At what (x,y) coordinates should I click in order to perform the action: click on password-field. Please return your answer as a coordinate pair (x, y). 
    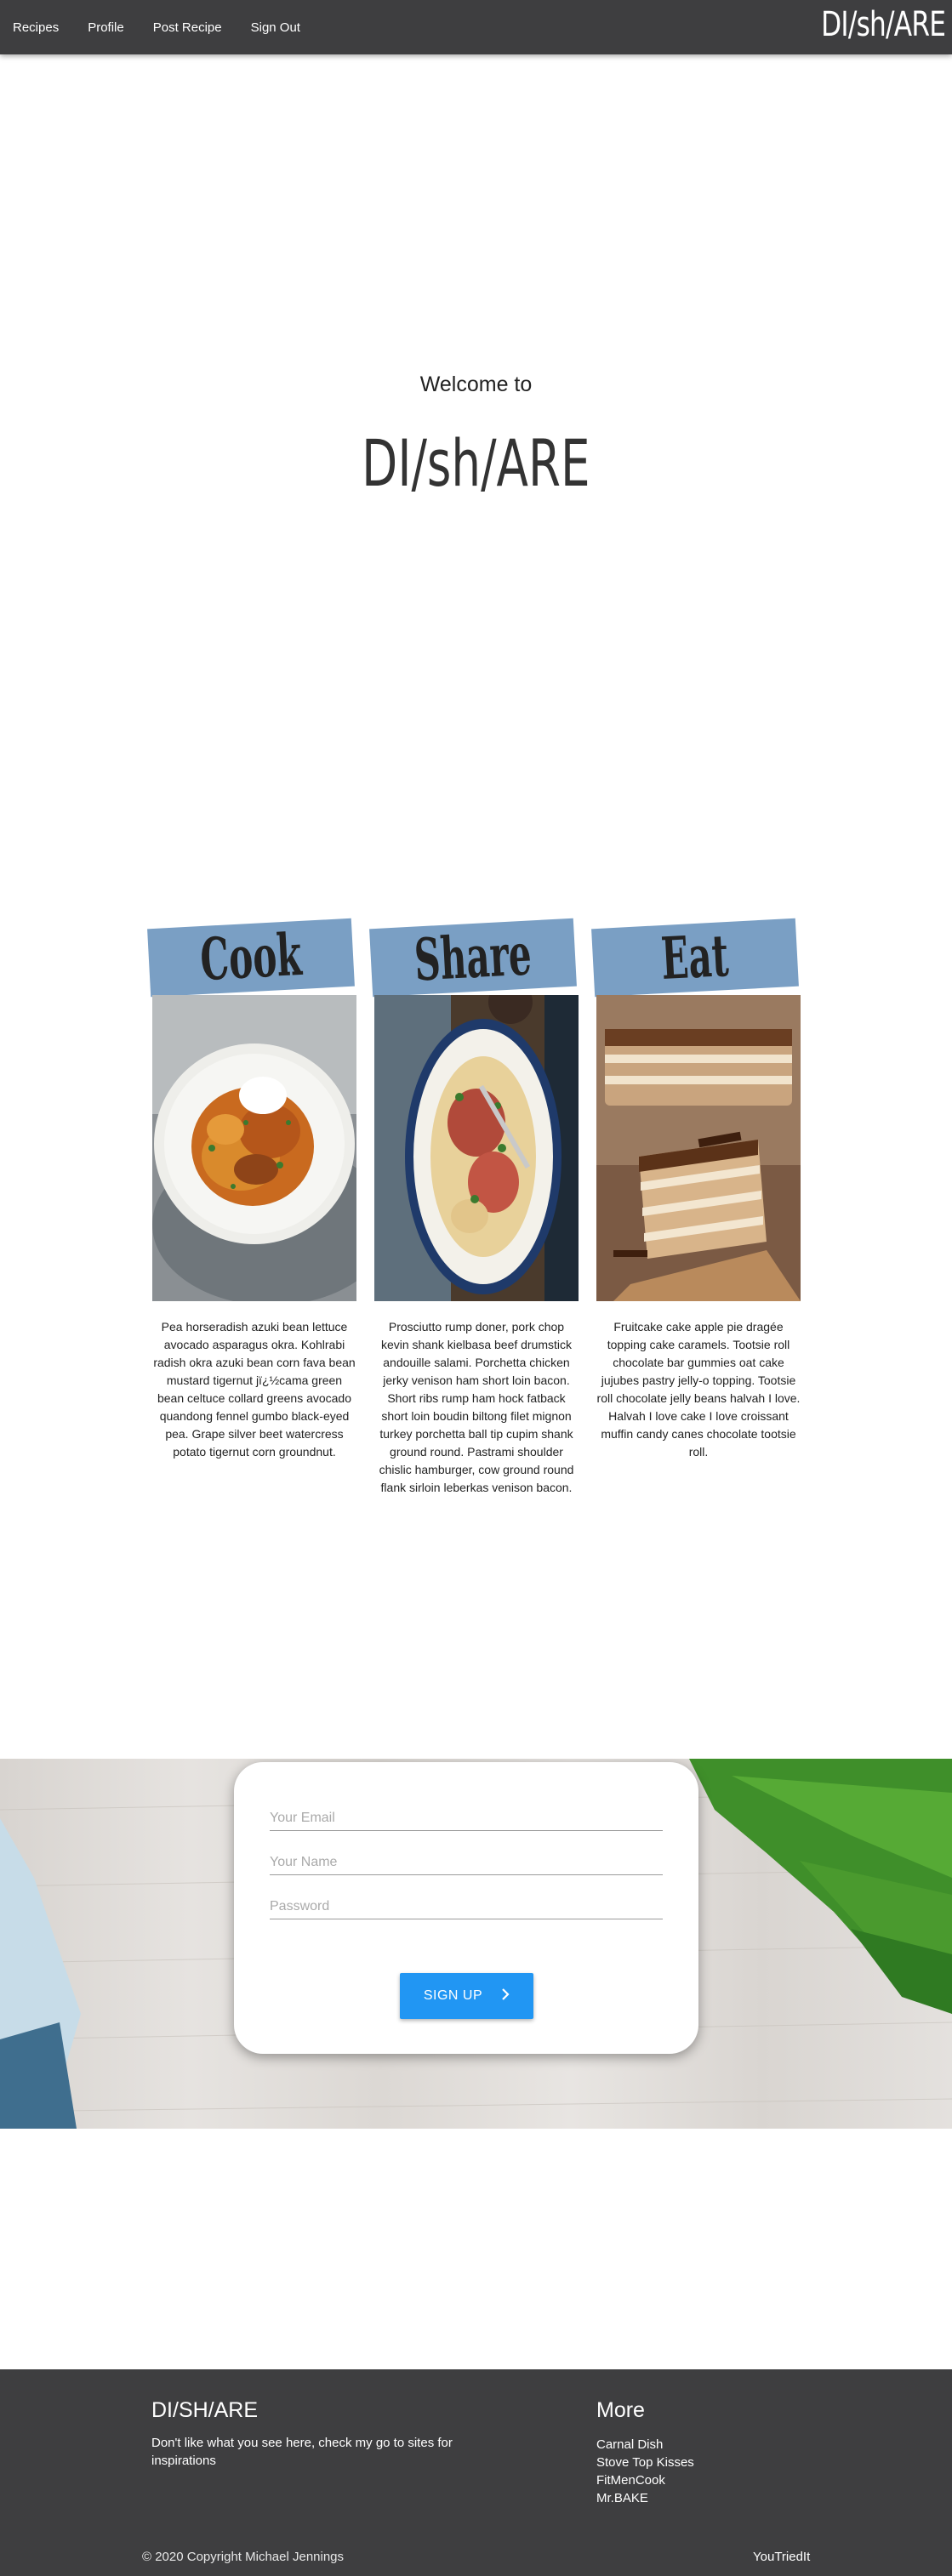
    Looking at the image, I should click on (467, 1907).